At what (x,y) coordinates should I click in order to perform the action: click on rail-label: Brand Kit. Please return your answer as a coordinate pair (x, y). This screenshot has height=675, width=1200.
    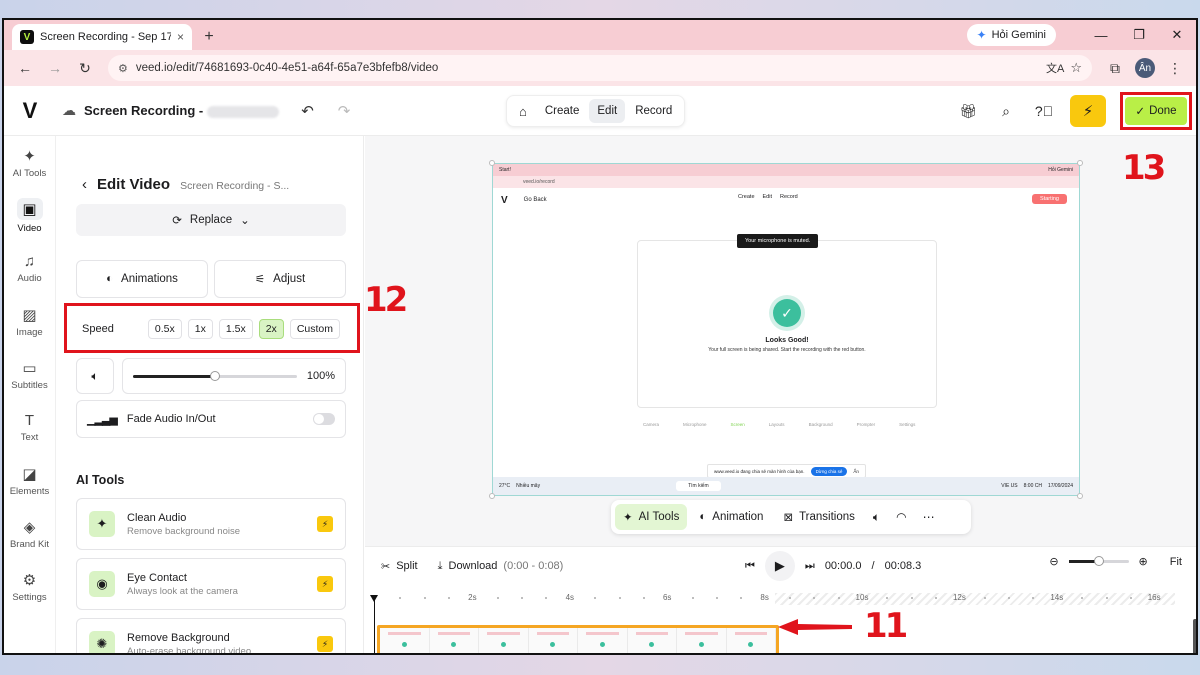
    Looking at the image, I should click on (29, 544).